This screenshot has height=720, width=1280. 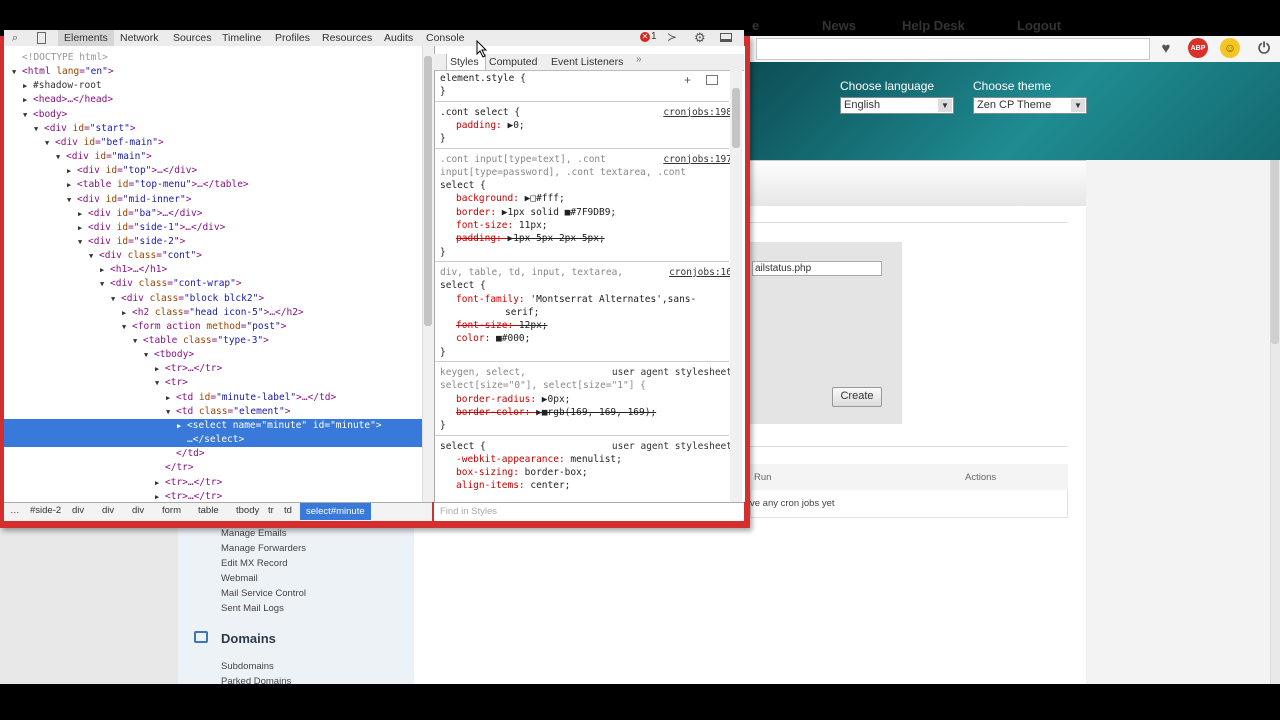 I want to click on dom-node: ▶ <h2 class="head icon-5">…</h2>, so click(x=154, y=313).